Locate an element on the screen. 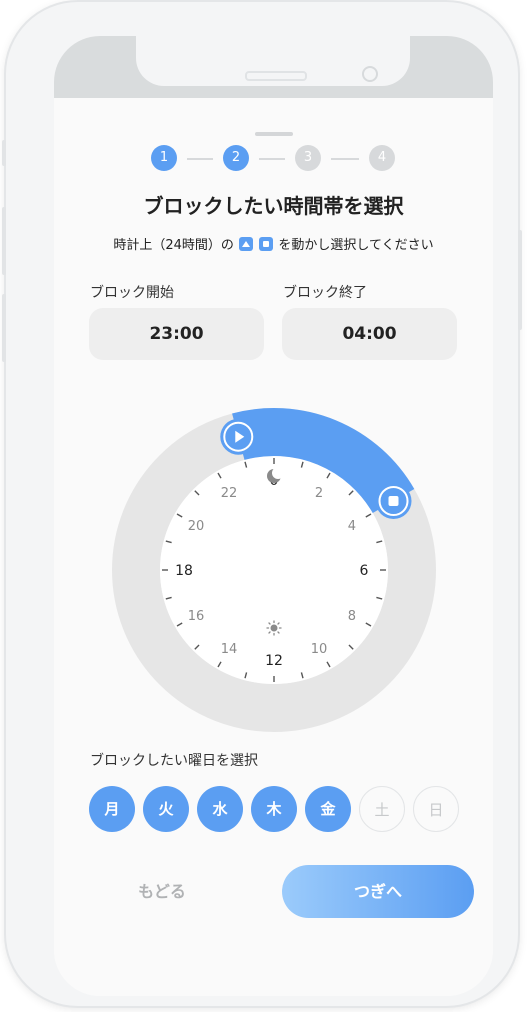  hour-label: 6 is located at coordinates (364, 571).